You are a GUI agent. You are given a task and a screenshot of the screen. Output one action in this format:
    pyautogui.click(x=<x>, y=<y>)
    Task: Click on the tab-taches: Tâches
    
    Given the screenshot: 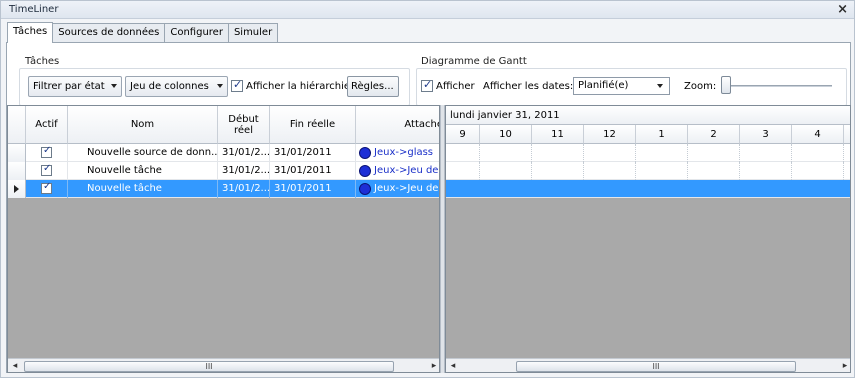 What is the action you would take?
    pyautogui.click(x=30, y=32)
    